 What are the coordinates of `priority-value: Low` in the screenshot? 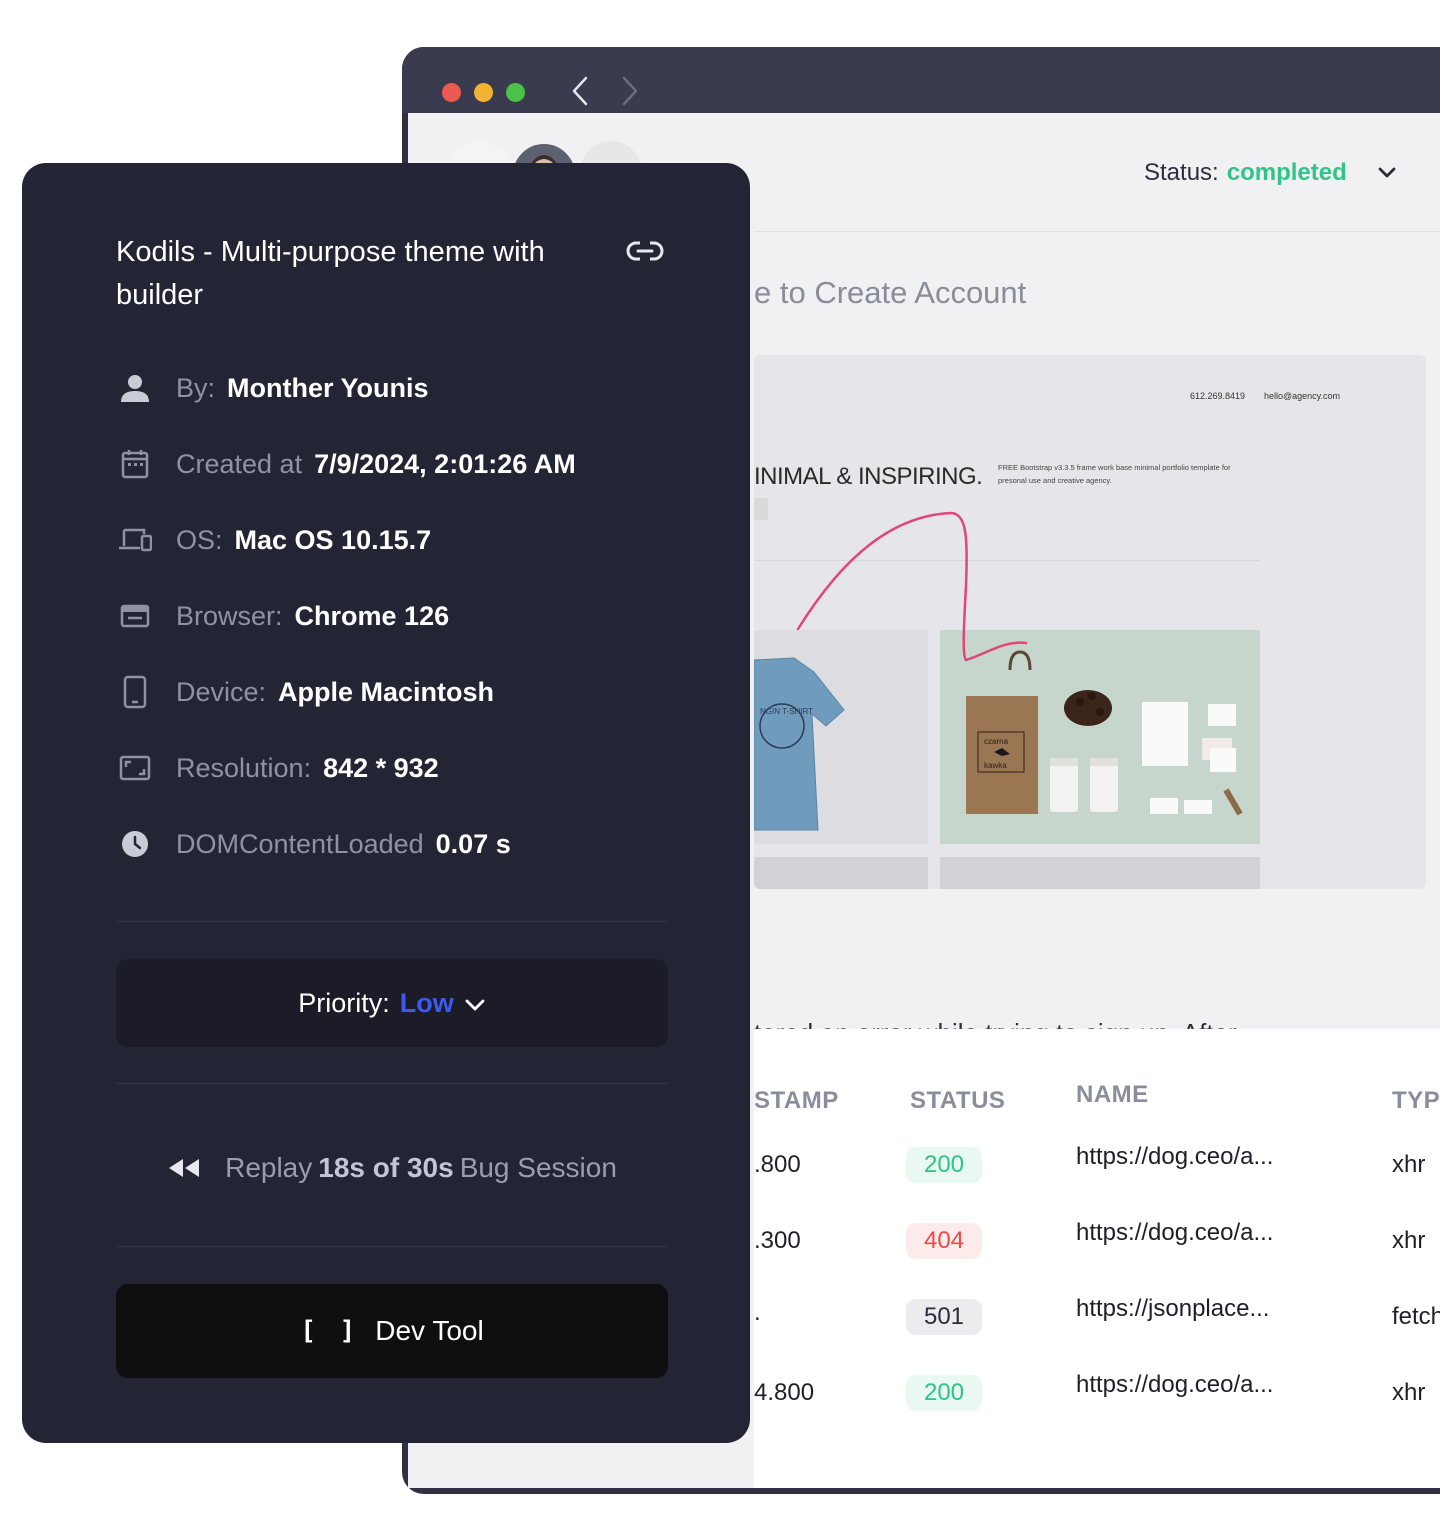 It's located at (426, 1002).